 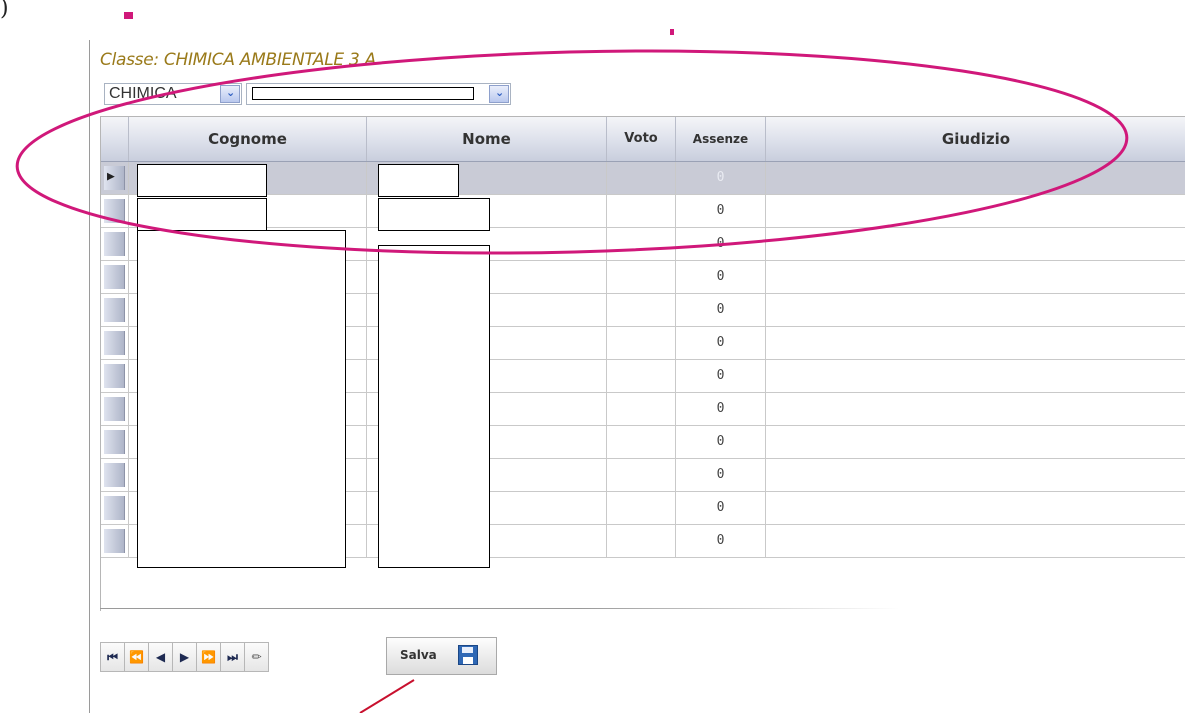 I want to click on current-row-icon: ▶, so click(x=111, y=176).